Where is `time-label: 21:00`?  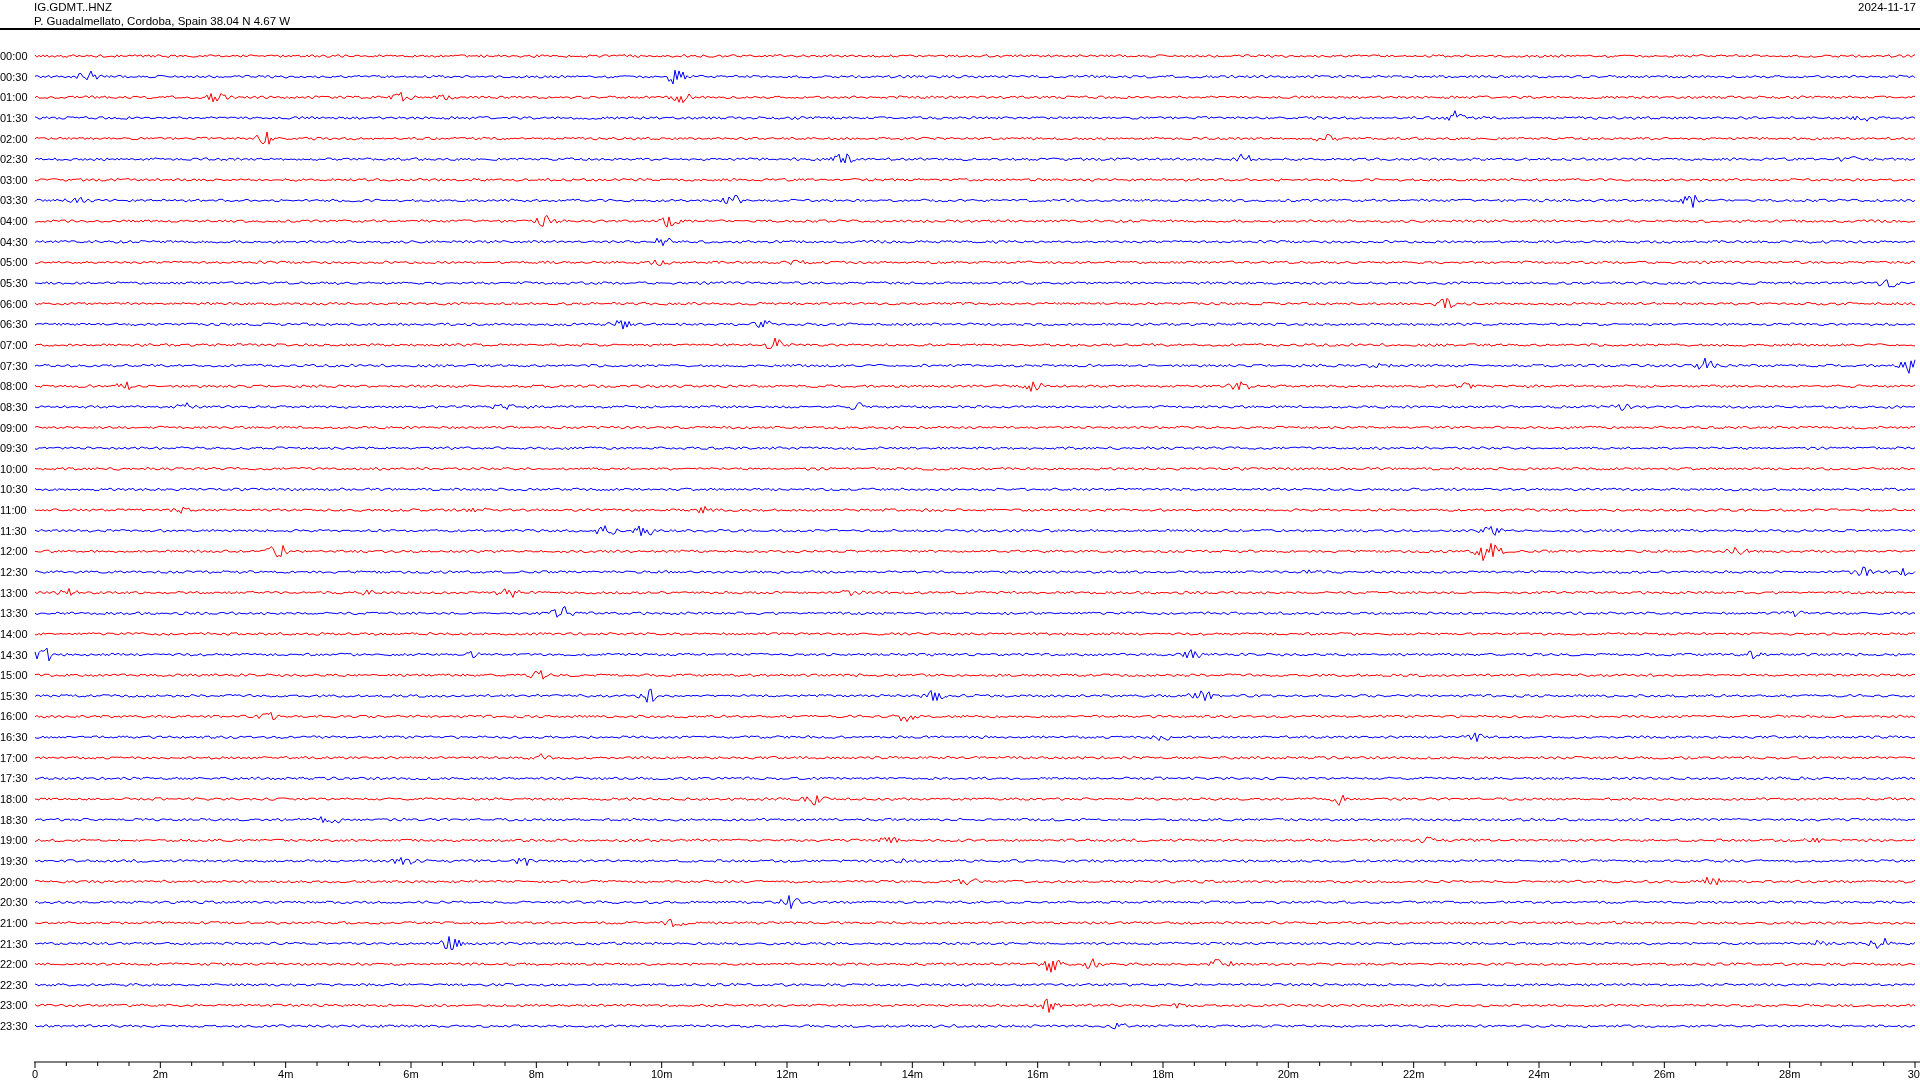
time-label: 21:00 is located at coordinates (14, 922).